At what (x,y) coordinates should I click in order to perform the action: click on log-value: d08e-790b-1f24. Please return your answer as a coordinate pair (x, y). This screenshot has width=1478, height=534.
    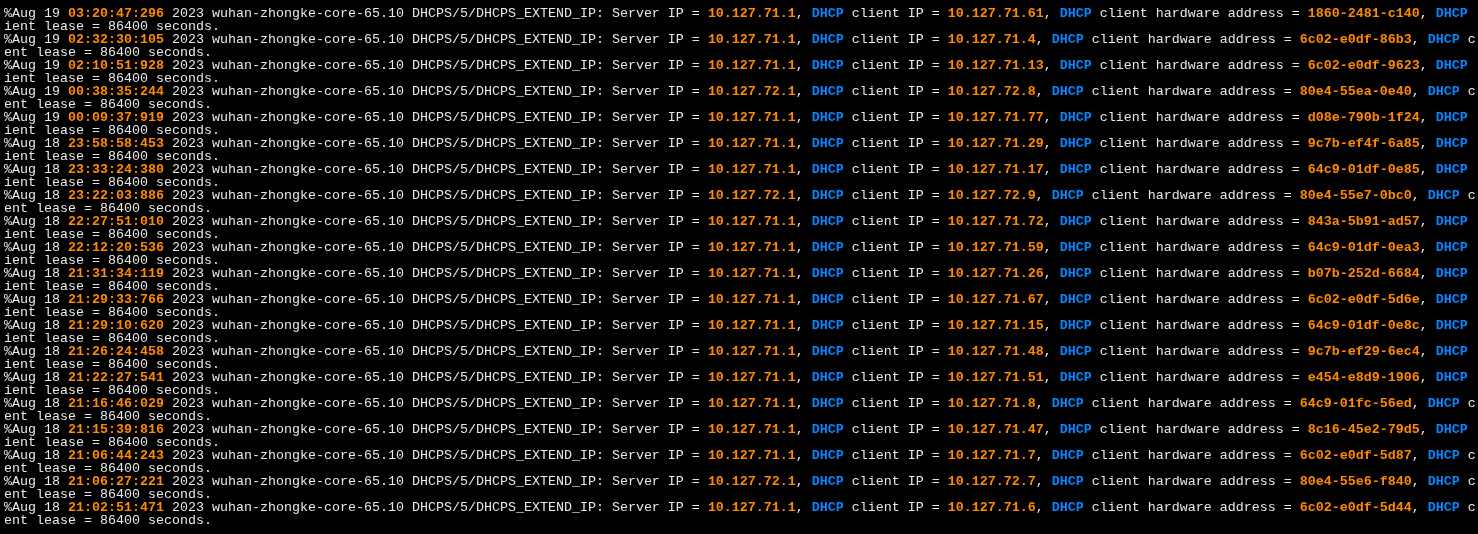
    Looking at the image, I should click on (1363, 117).